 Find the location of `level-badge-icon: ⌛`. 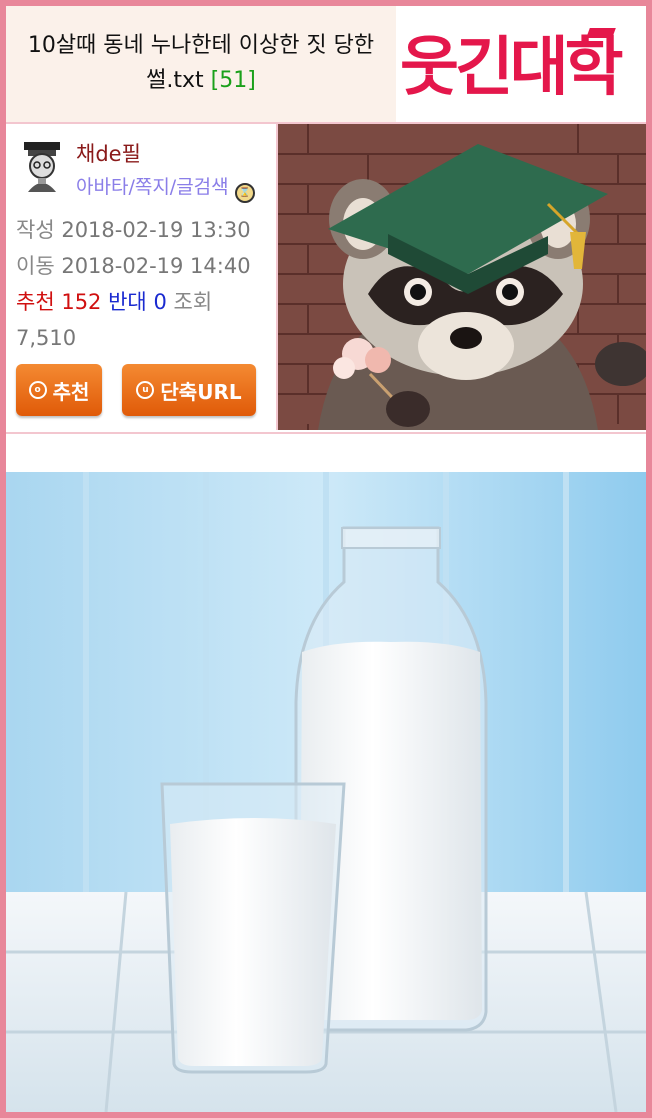

level-badge-icon: ⌛ is located at coordinates (244, 193).